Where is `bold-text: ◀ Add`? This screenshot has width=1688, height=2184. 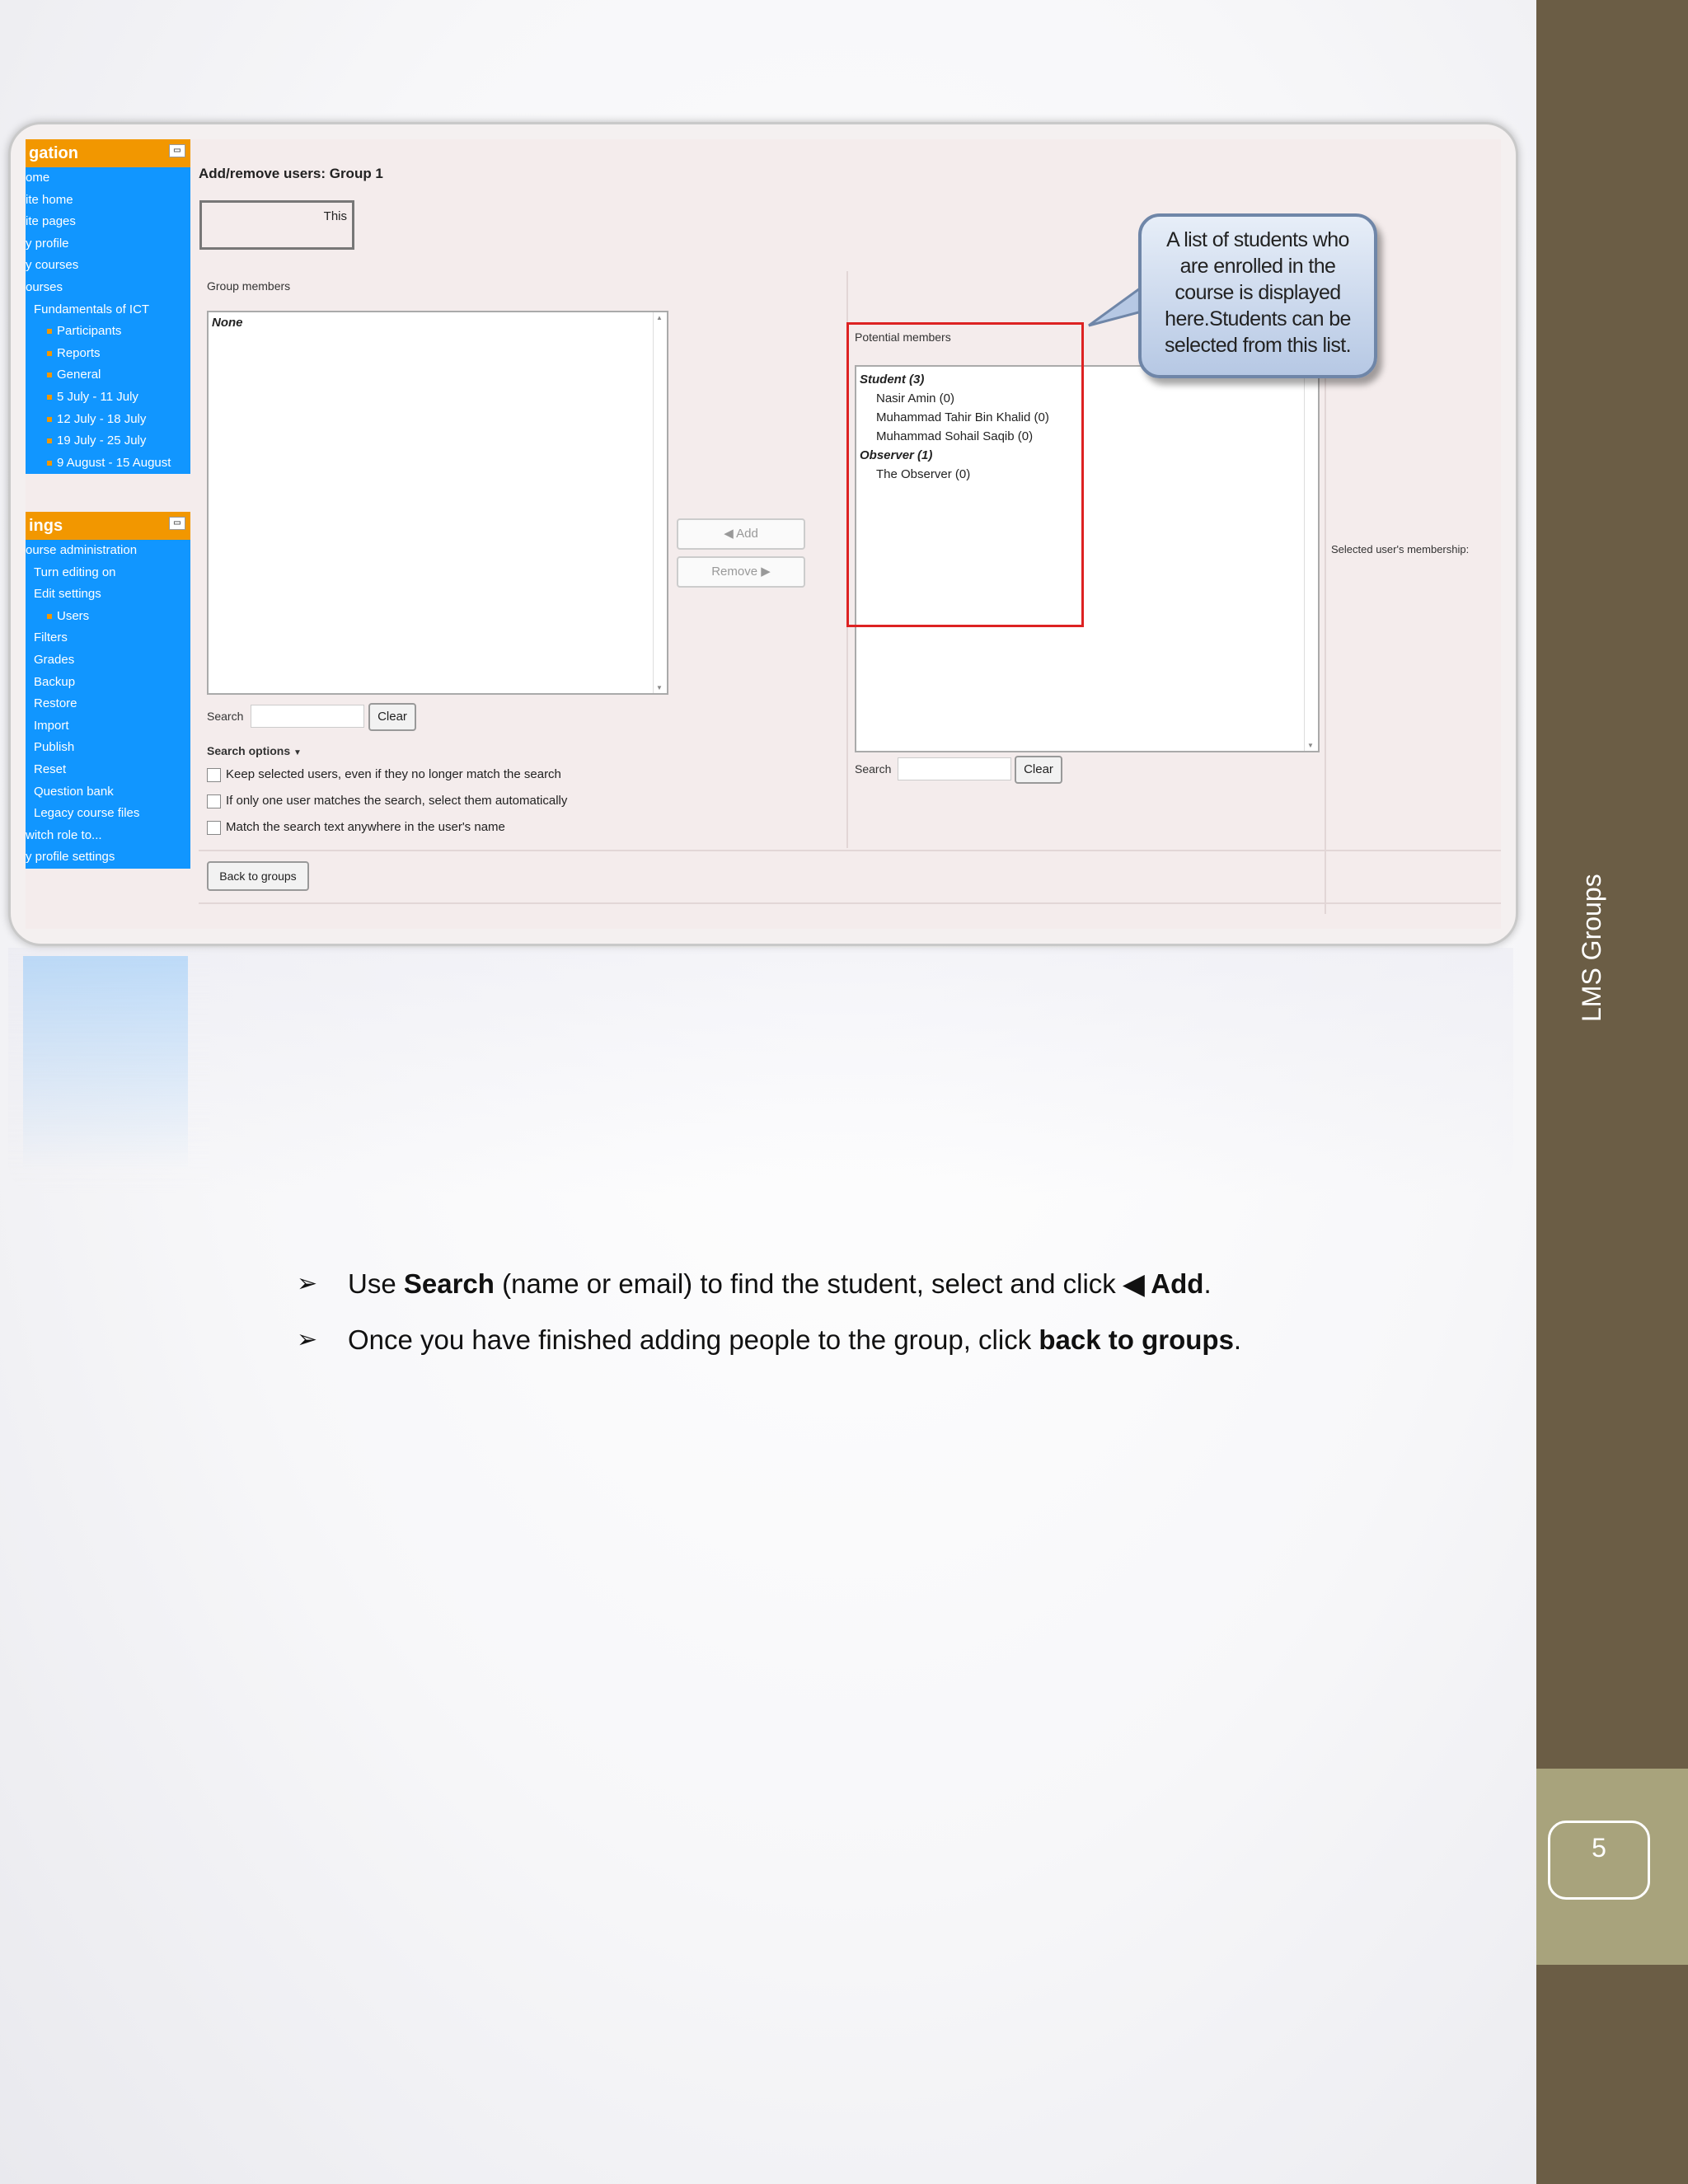 bold-text: ◀ Add is located at coordinates (1163, 1283).